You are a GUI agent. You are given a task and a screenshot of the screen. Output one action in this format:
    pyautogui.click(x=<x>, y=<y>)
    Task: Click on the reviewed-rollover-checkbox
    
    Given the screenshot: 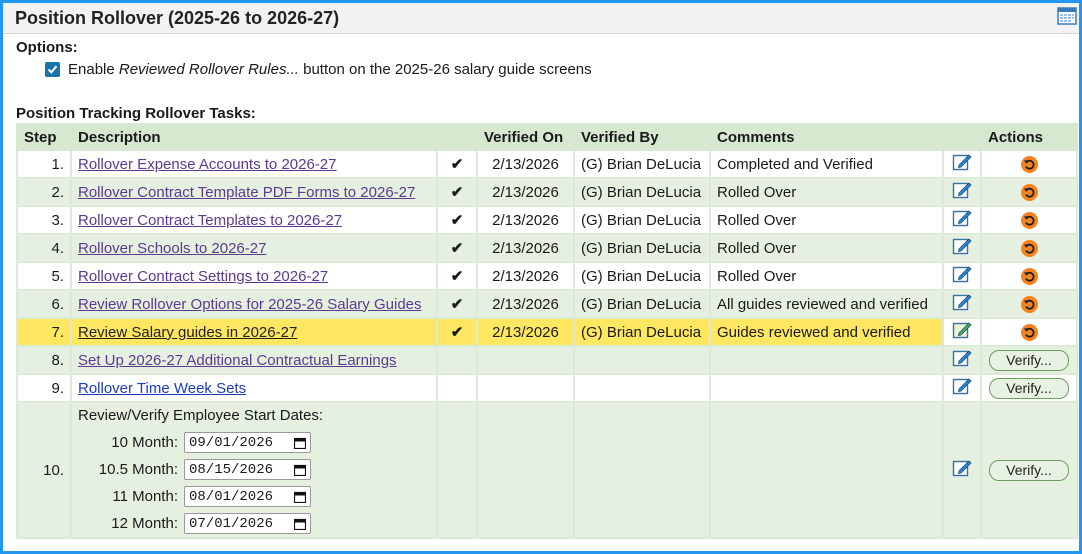 What is the action you would take?
    pyautogui.click(x=52, y=69)
    